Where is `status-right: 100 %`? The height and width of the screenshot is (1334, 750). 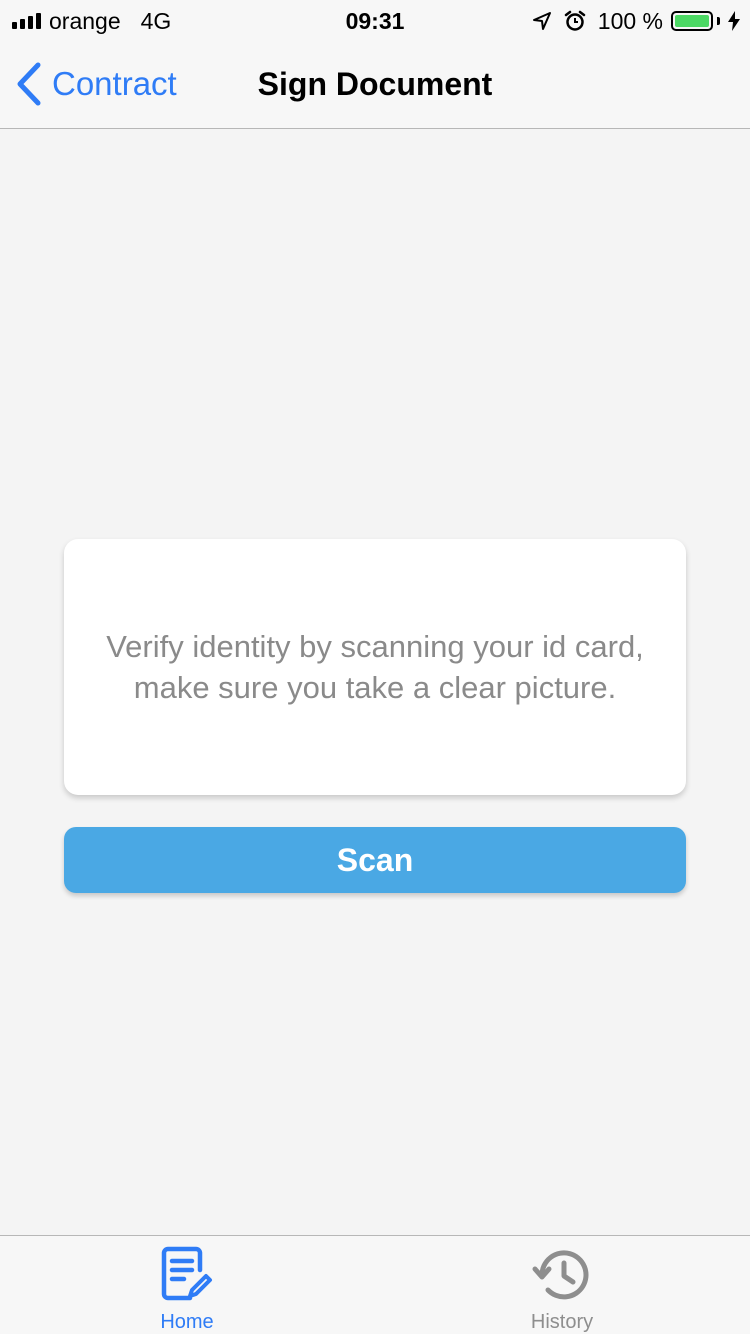 status-right: 100 % is located at coordinates (636, 21).